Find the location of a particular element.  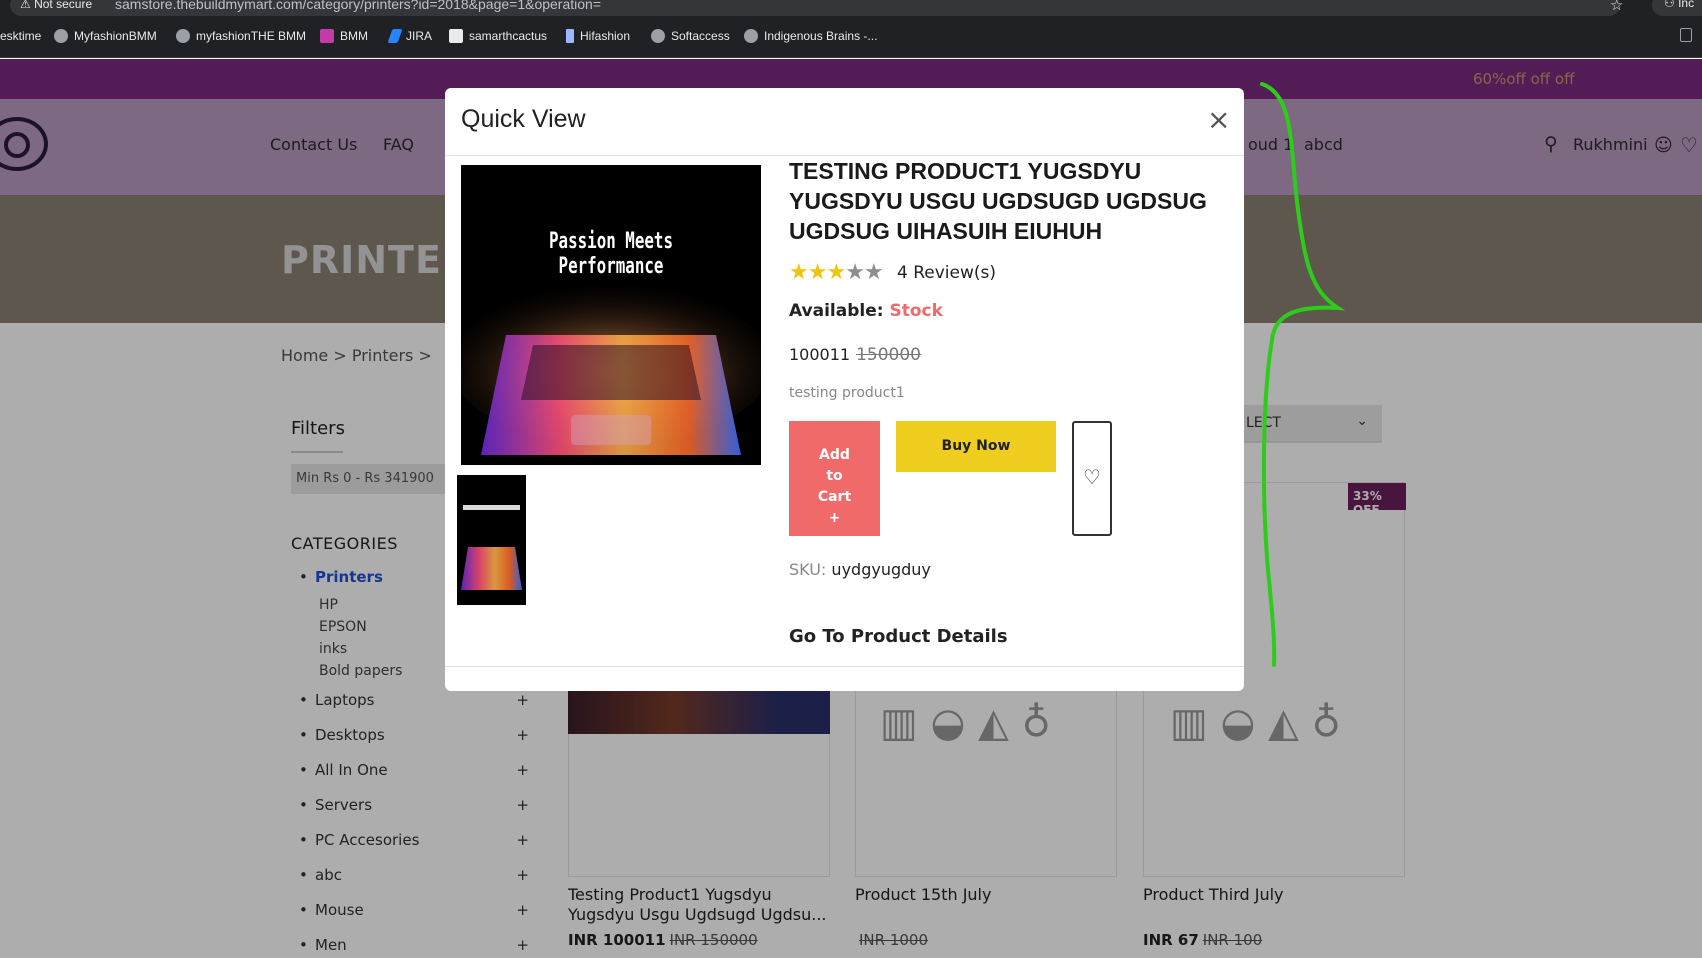

availability: Available: Stock is located at coordinates (866, 311).